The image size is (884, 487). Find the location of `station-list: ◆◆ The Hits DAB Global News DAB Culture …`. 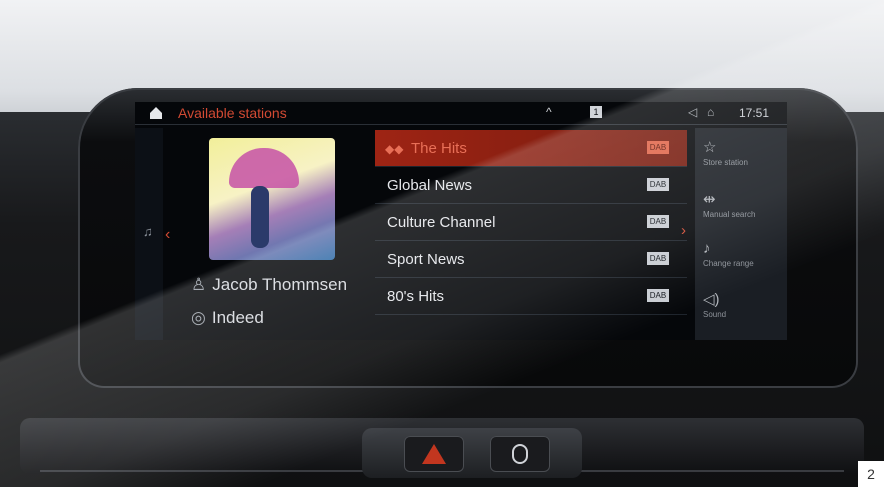

station-list: ◆◆ The Hits DAB Global News DAB Culture … is located at coordinates (531, 222).